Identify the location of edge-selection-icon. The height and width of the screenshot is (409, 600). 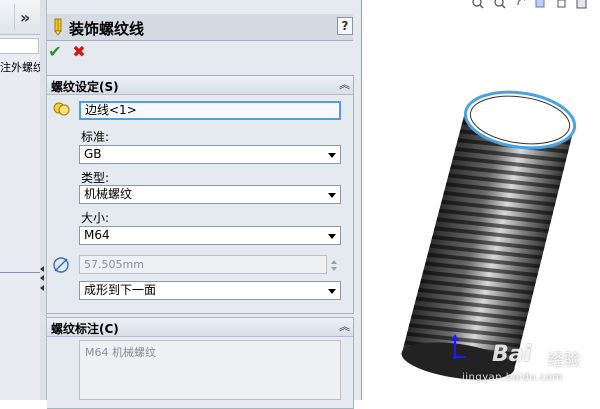
(61, 109).